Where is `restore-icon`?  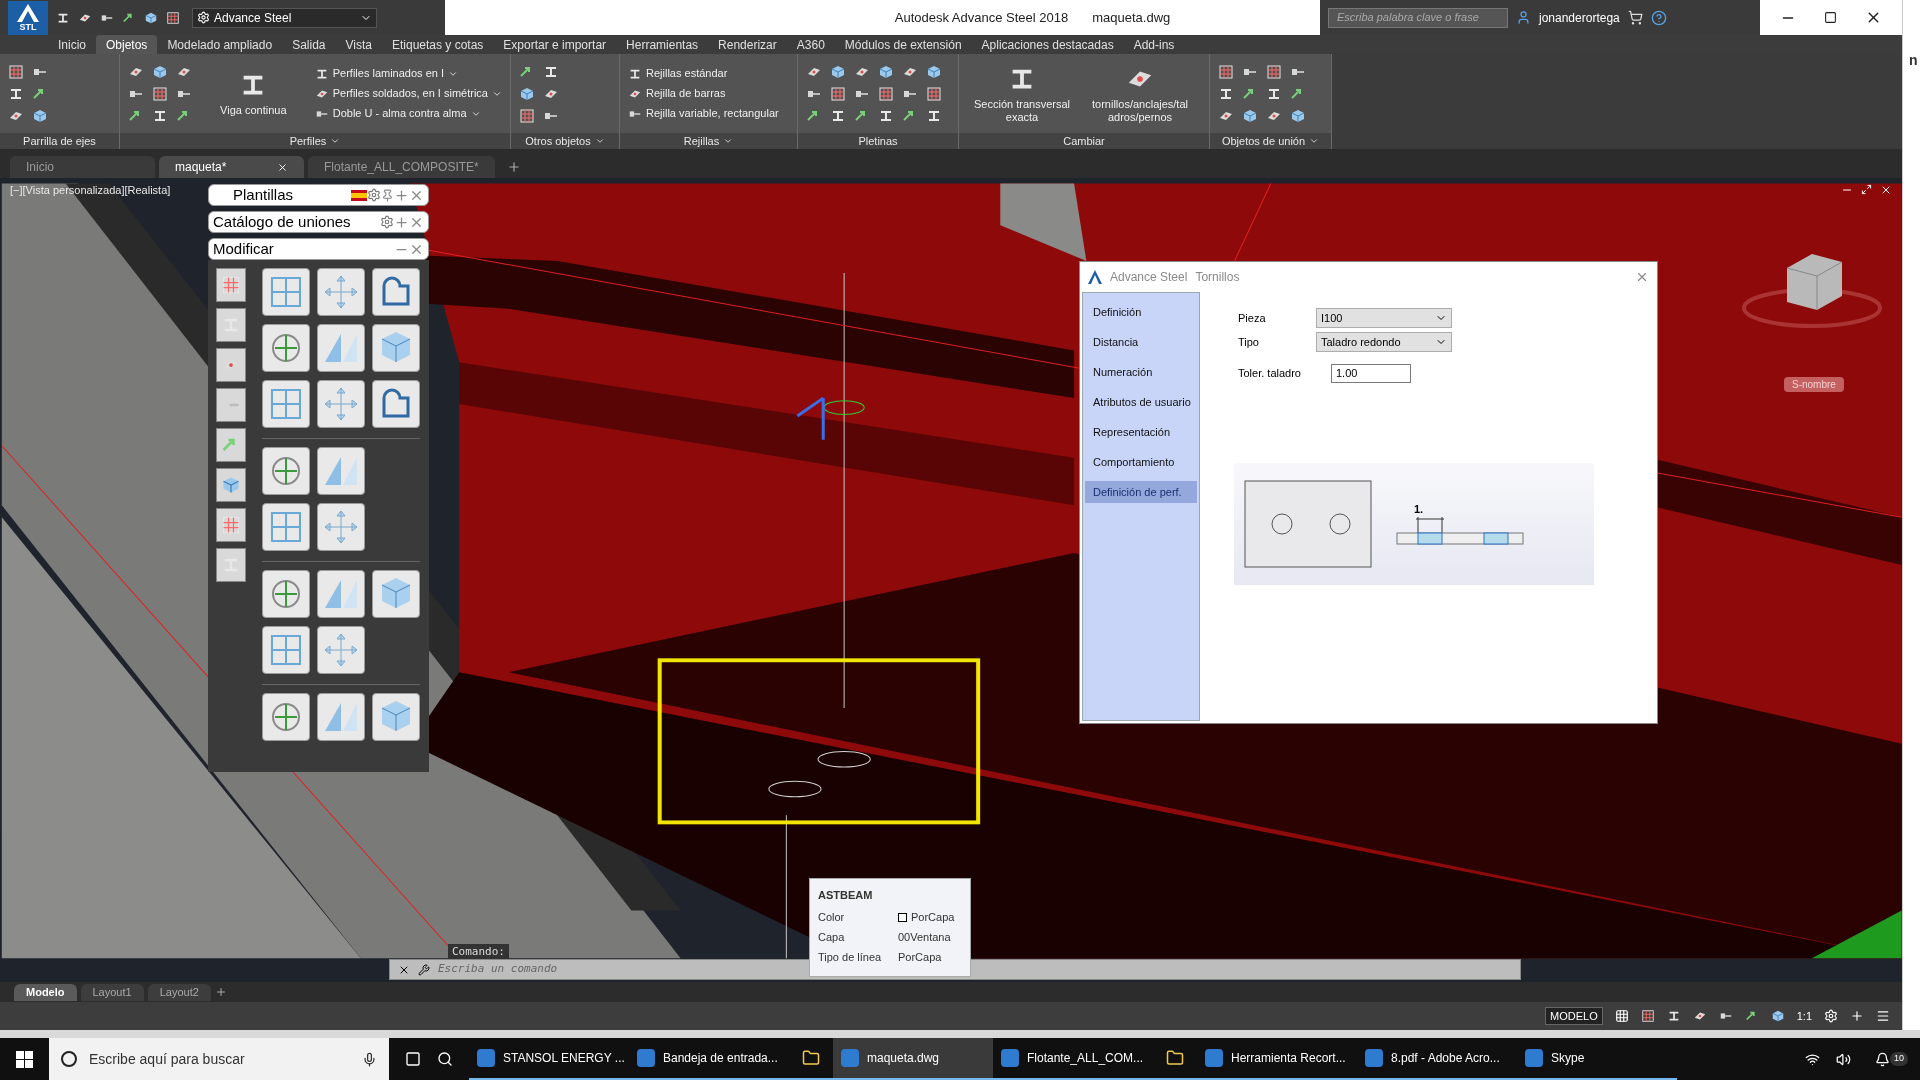
restore-icon is located at coordinates (1866, 189).